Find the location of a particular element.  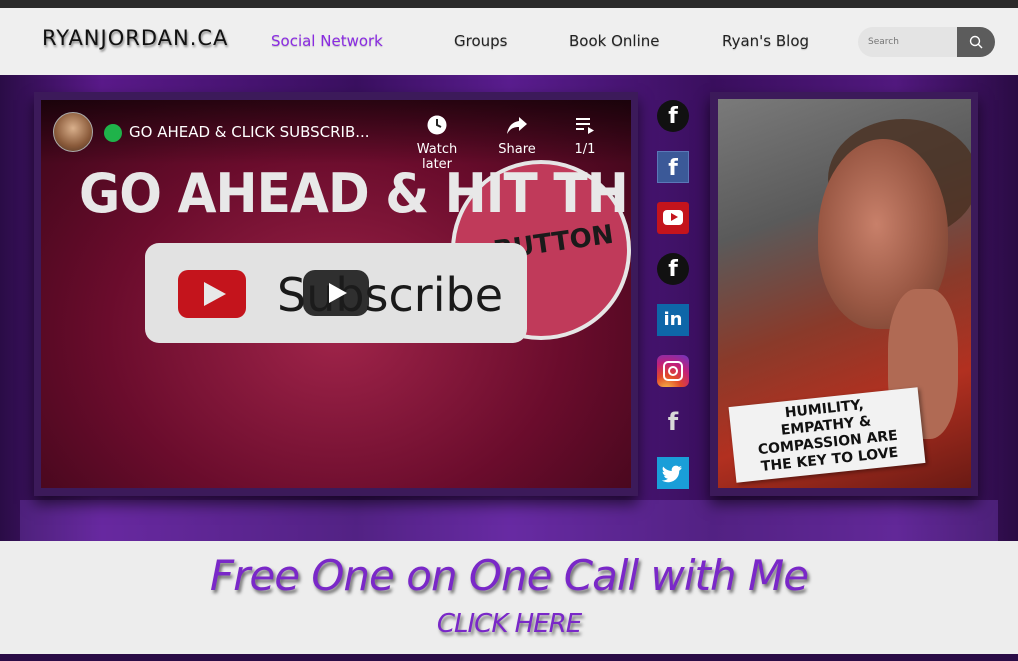

twitter-bird-icon is located at coordinates (671, 474).